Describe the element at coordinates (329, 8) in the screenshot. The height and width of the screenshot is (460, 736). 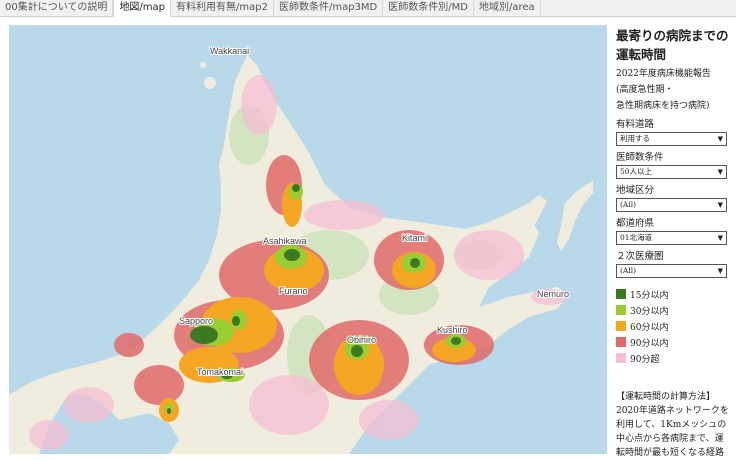
I see `tab-doctor-condition-map3md: 医師数条件/map3MD` at that location.